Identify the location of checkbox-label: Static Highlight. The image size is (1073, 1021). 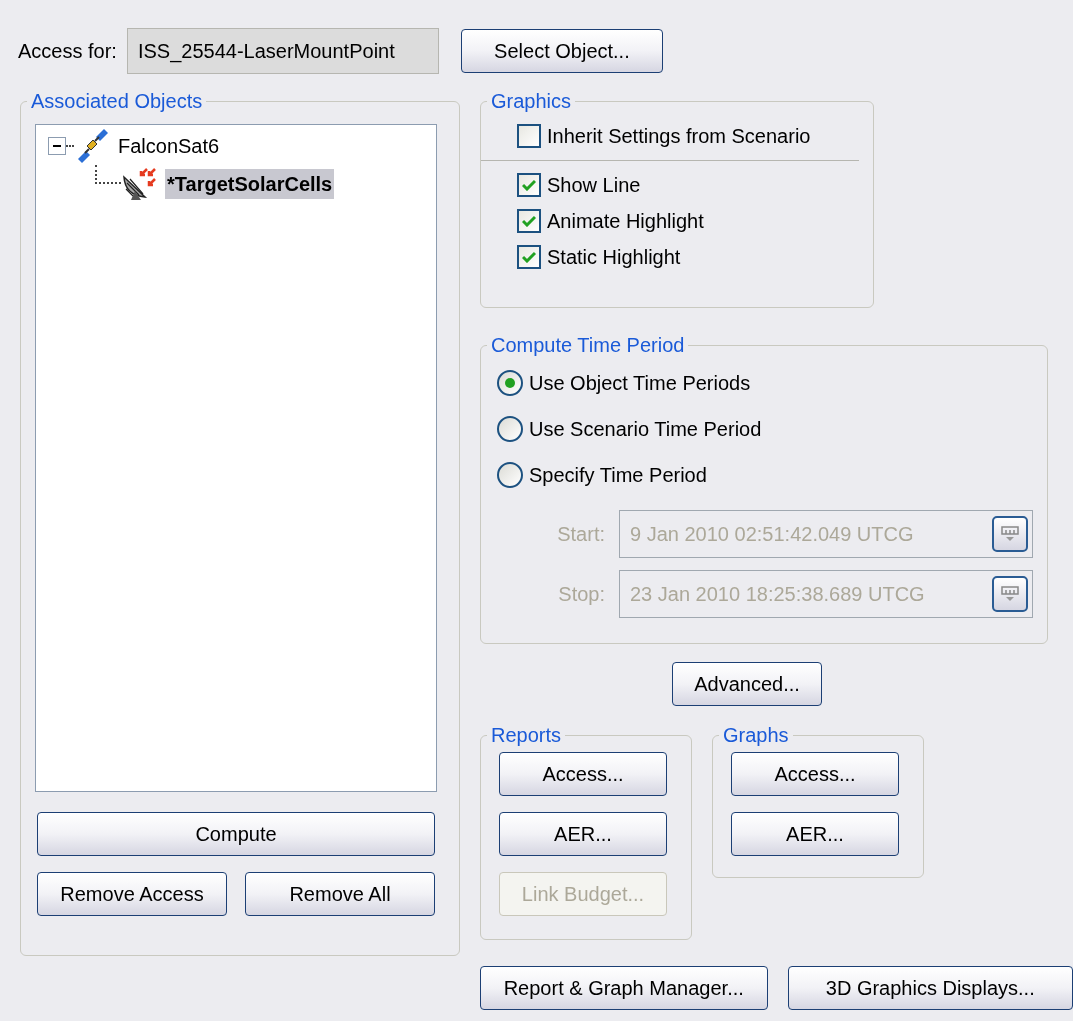
(614, 257).